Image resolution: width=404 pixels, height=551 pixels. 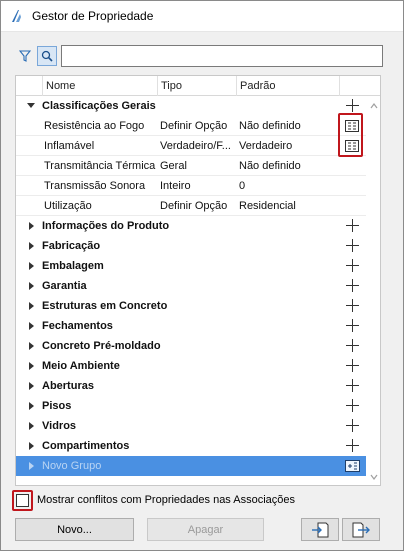 I want to click on import-button, so click(x=320, y=529).